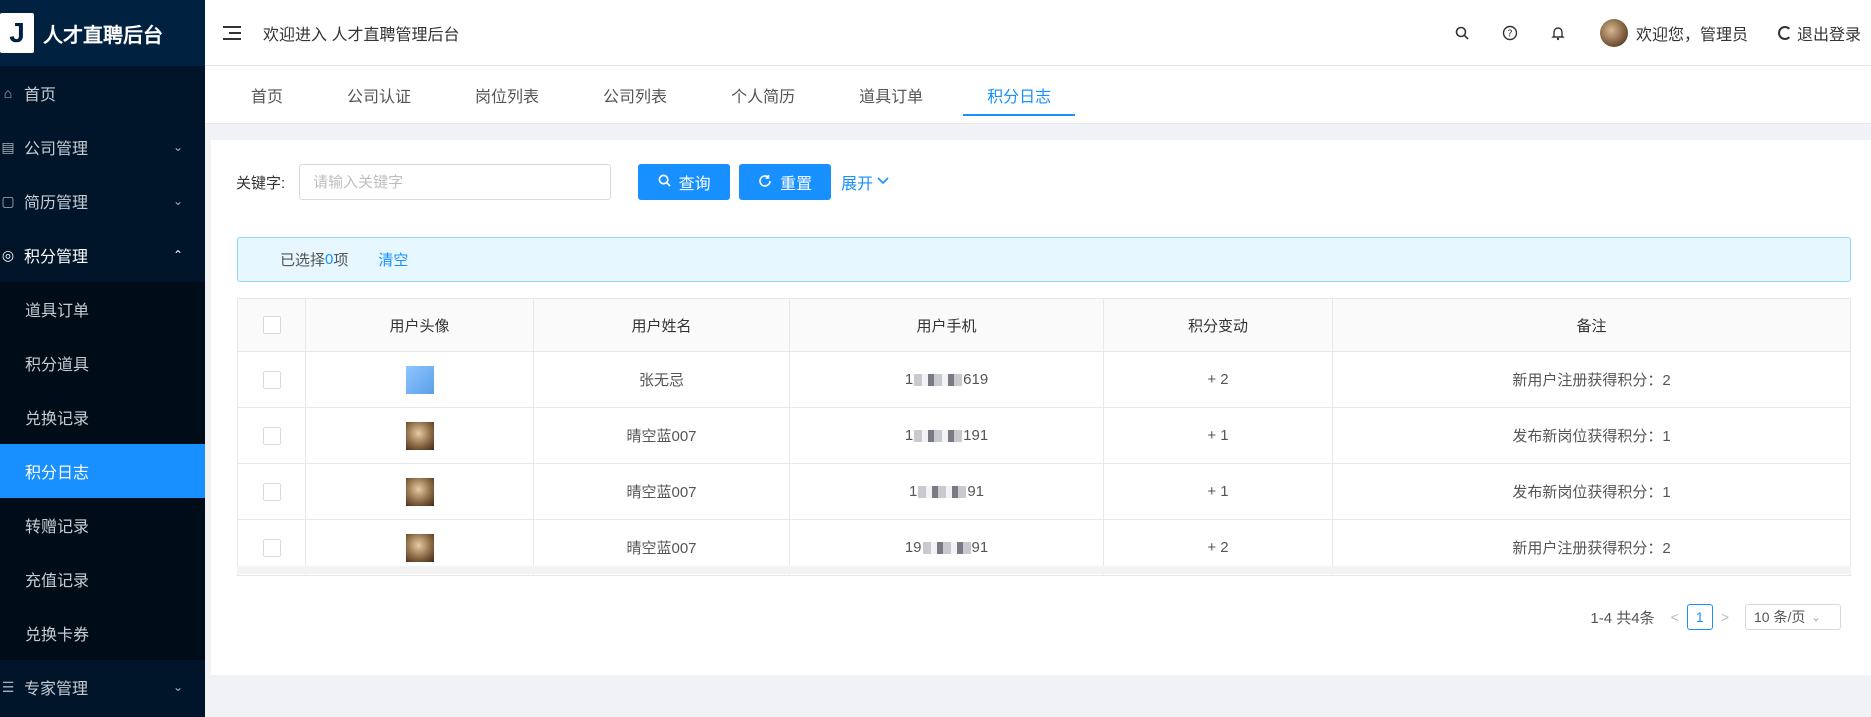 This screenshot has width=1871, height=717. Describe the element at coordinates (1019, 94) in the screenshot. I see `tab-points-log: 积分日志` at that location.